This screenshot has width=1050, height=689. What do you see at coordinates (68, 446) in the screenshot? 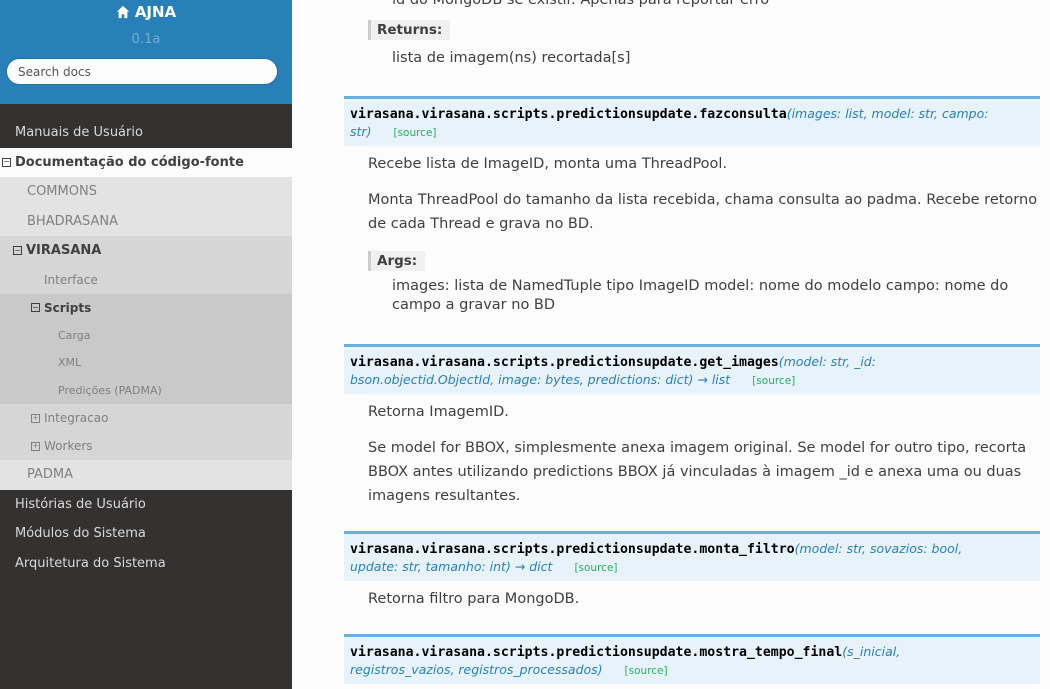
I see `nav-item-label: Workers` at bounding box center [68, 446].